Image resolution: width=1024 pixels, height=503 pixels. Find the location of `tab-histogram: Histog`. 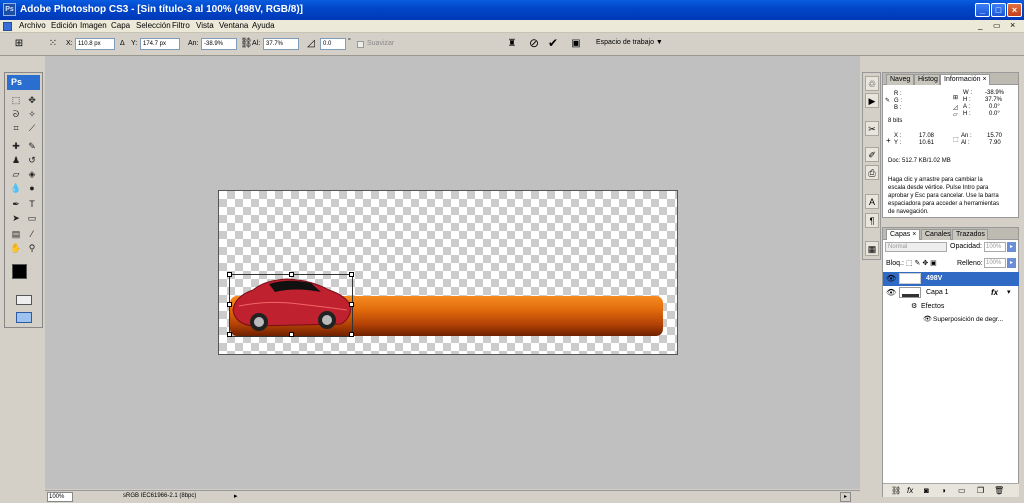

tab-histogram: Histog is located at coordinates (927, 79).